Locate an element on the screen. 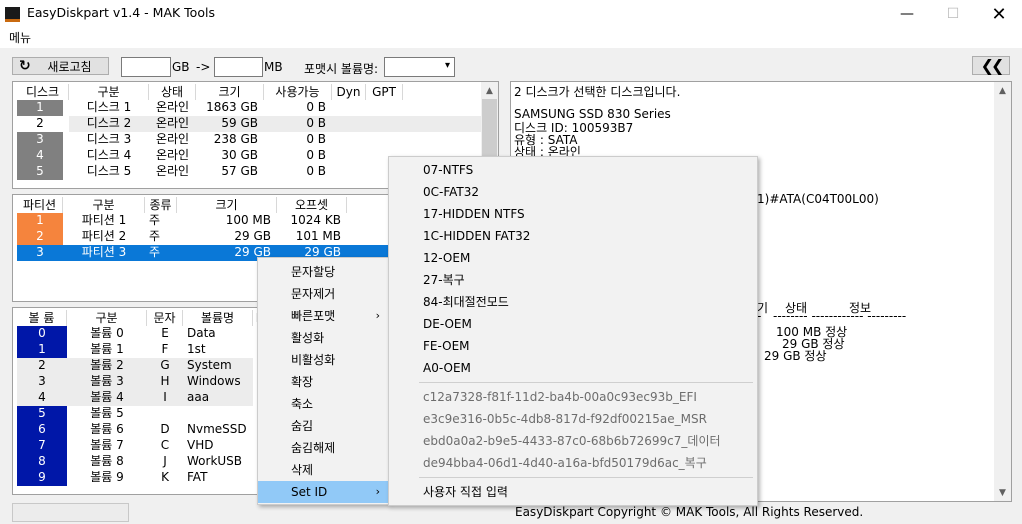  menu-extend: 확장 is located at coordinates (323, 382).